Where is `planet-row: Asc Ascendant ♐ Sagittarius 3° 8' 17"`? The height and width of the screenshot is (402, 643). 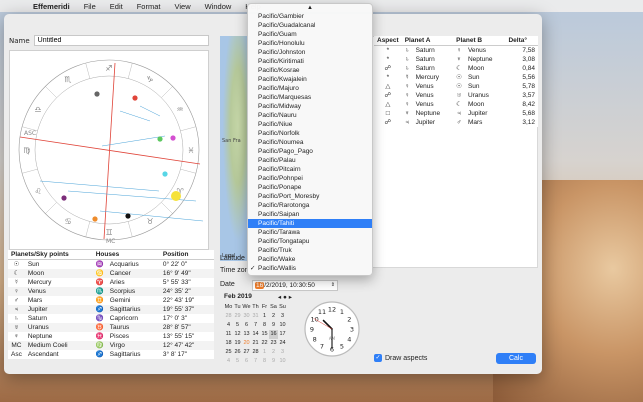 planet-row: Asc Ascendant ♐ Sagittarius 3° 8' 17" is located at coordinates (111, 354).